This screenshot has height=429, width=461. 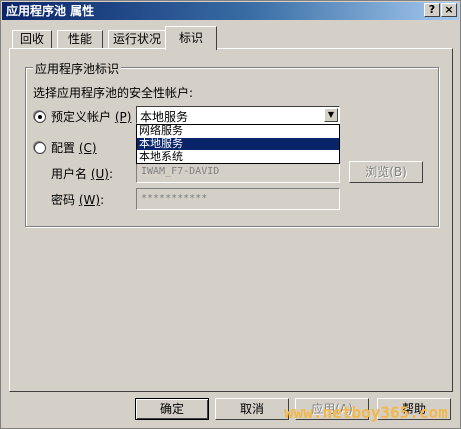 What do you see at coordinates (137, 39) in the screenshot?
I see `tab-health: 运行状况` at bounding box center [137, 39].